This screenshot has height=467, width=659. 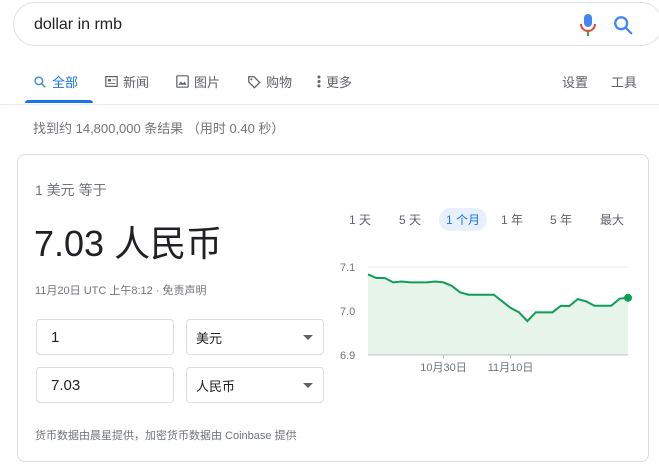 I want to click on tab-tools: 工具, so click(x=624, y=81).